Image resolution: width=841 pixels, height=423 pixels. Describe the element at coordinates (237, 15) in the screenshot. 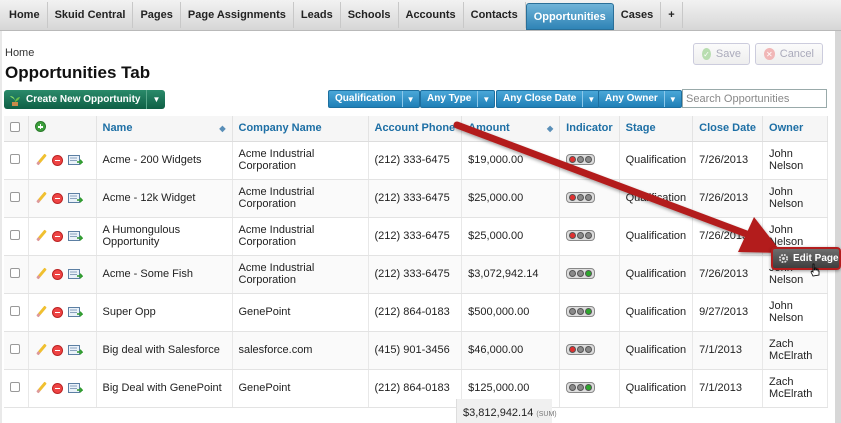

I see `tab-page-assignments: Page Assignments` at that location.